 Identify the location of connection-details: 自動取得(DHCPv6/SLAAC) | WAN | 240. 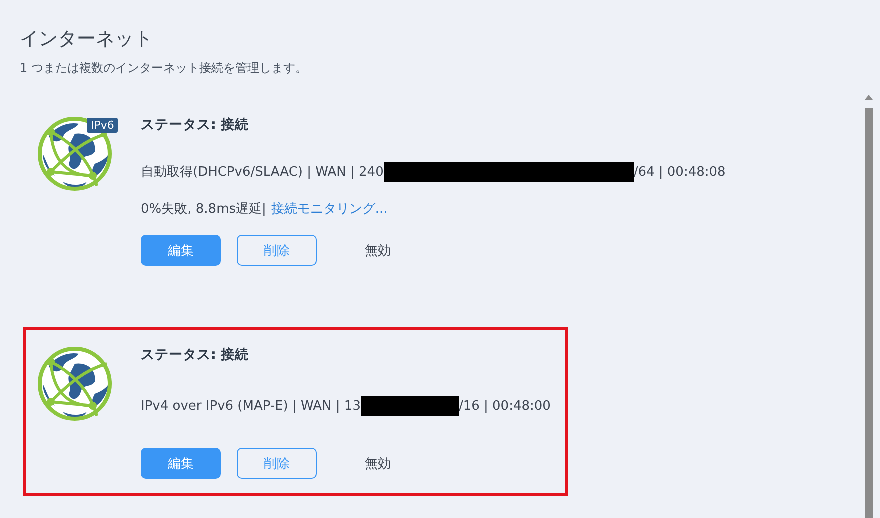
(262, 172).